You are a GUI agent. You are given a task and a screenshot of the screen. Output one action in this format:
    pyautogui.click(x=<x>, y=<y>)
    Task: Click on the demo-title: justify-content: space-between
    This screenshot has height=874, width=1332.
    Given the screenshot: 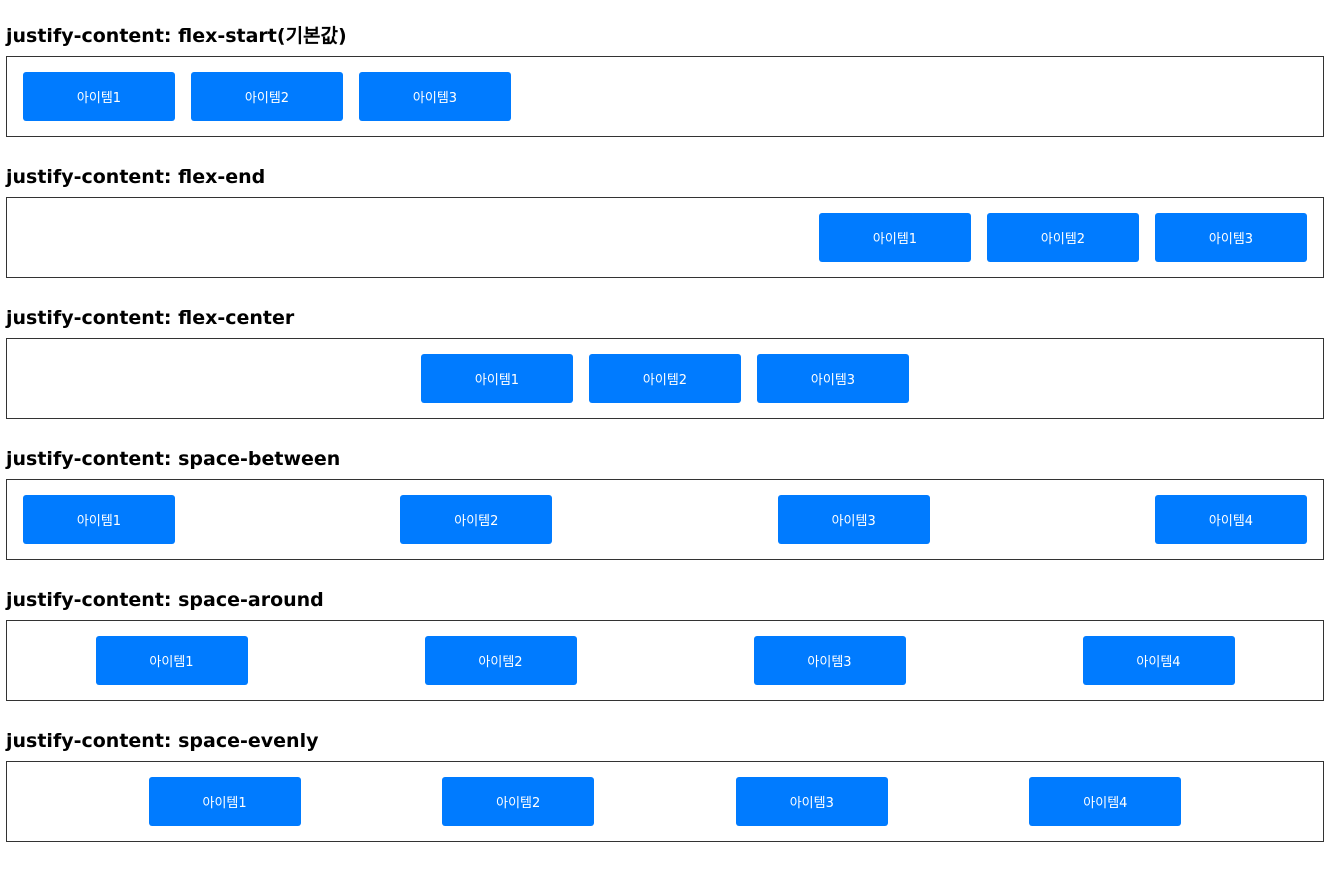 What is the action you would take?
    pyautogui.click(x=173, y=459)
    